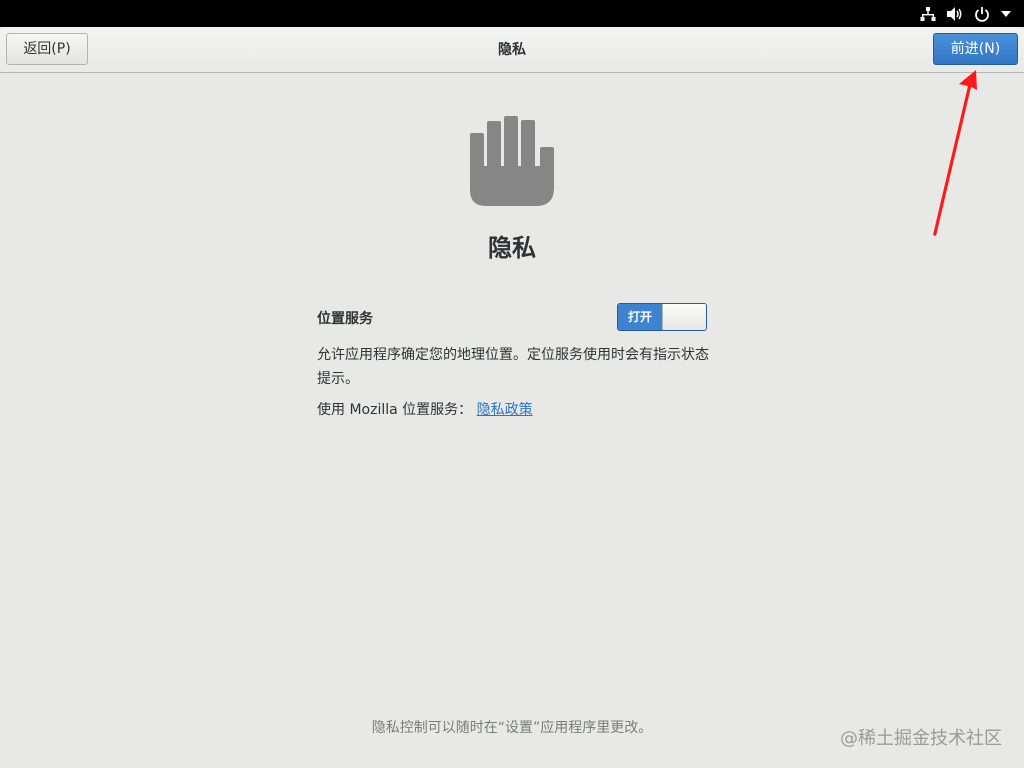 Image resolution: width=1024 pixels, height=768 pixels. I want to click on dropdown-arrow-icon, so click(1006, 14).